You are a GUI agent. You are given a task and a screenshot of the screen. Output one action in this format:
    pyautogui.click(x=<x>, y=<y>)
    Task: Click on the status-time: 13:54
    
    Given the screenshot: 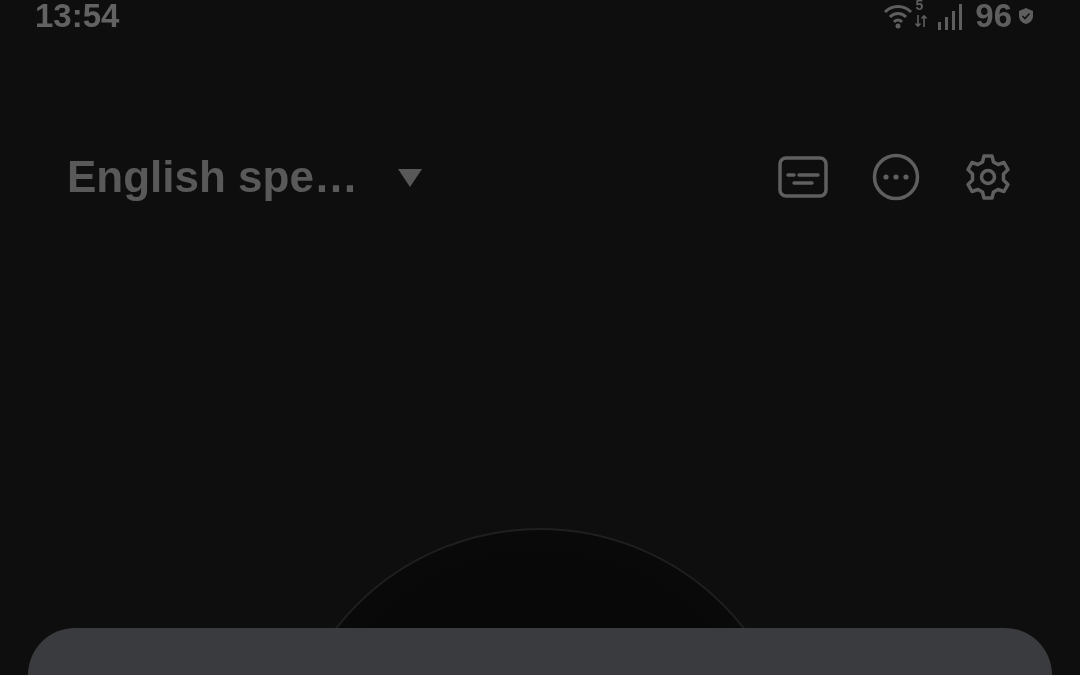 What is the action you would take?
    pyautogui.click(x=77, y=17)
    